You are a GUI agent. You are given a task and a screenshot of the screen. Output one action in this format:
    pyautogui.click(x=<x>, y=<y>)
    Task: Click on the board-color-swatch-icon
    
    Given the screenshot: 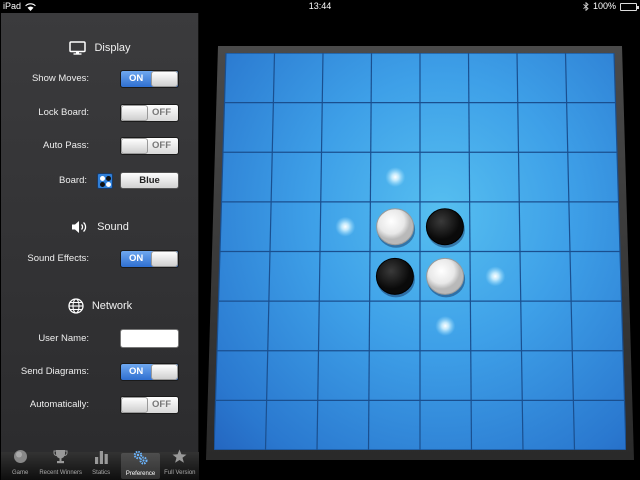 What is the action you would take?
    pyautogui.click(x=105, y=181)
    